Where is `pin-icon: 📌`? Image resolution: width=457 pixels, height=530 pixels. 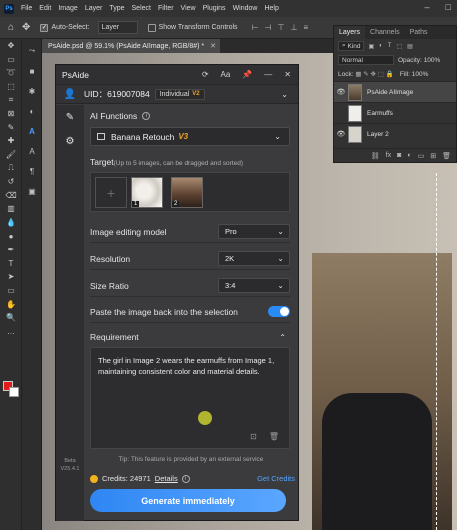
pin-icon: 📌 is located at coordinates (247, 74).